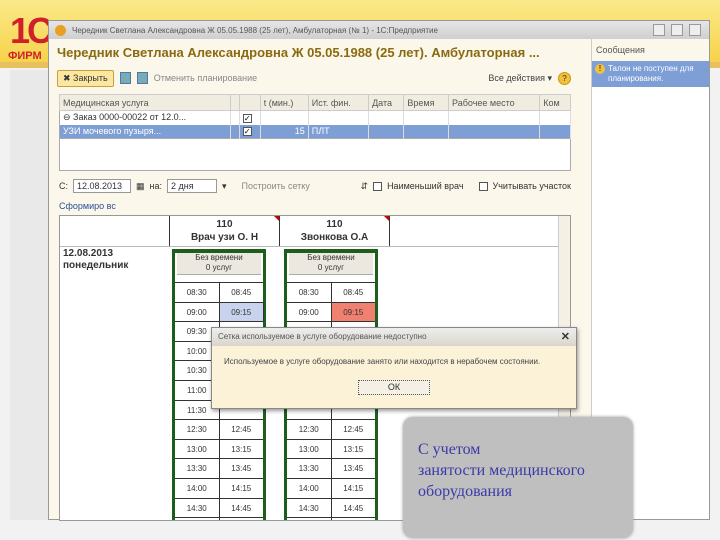  I want to click on refresh-icon, so click(125, 78).